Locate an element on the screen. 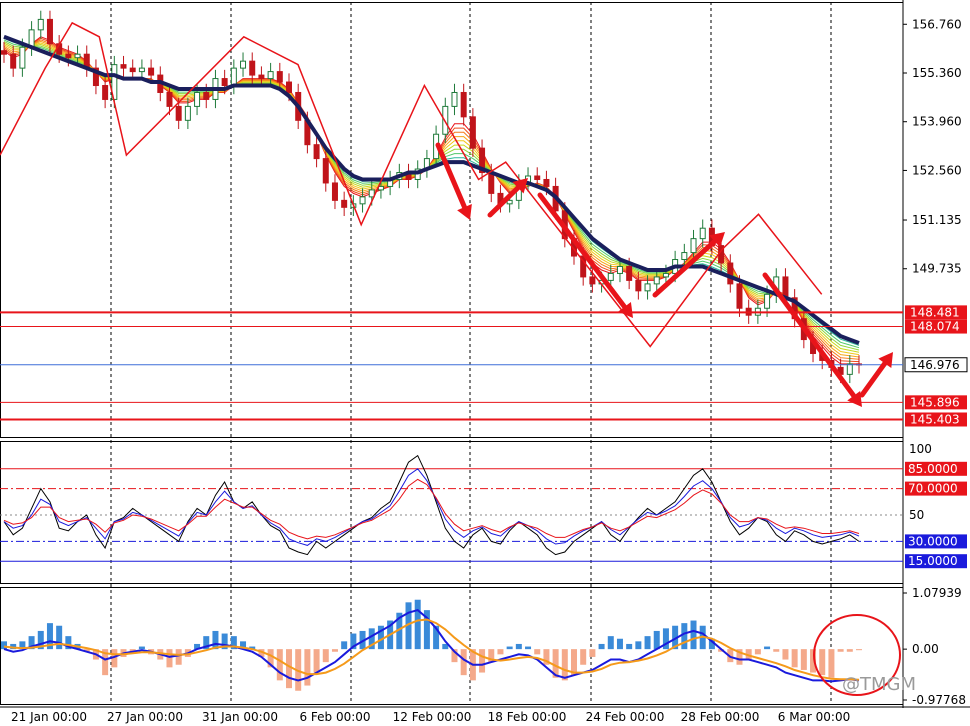 The width and height of the screenshot is (970, 726). price-tick-label: 153.960 is located at coordinates (937, 122).